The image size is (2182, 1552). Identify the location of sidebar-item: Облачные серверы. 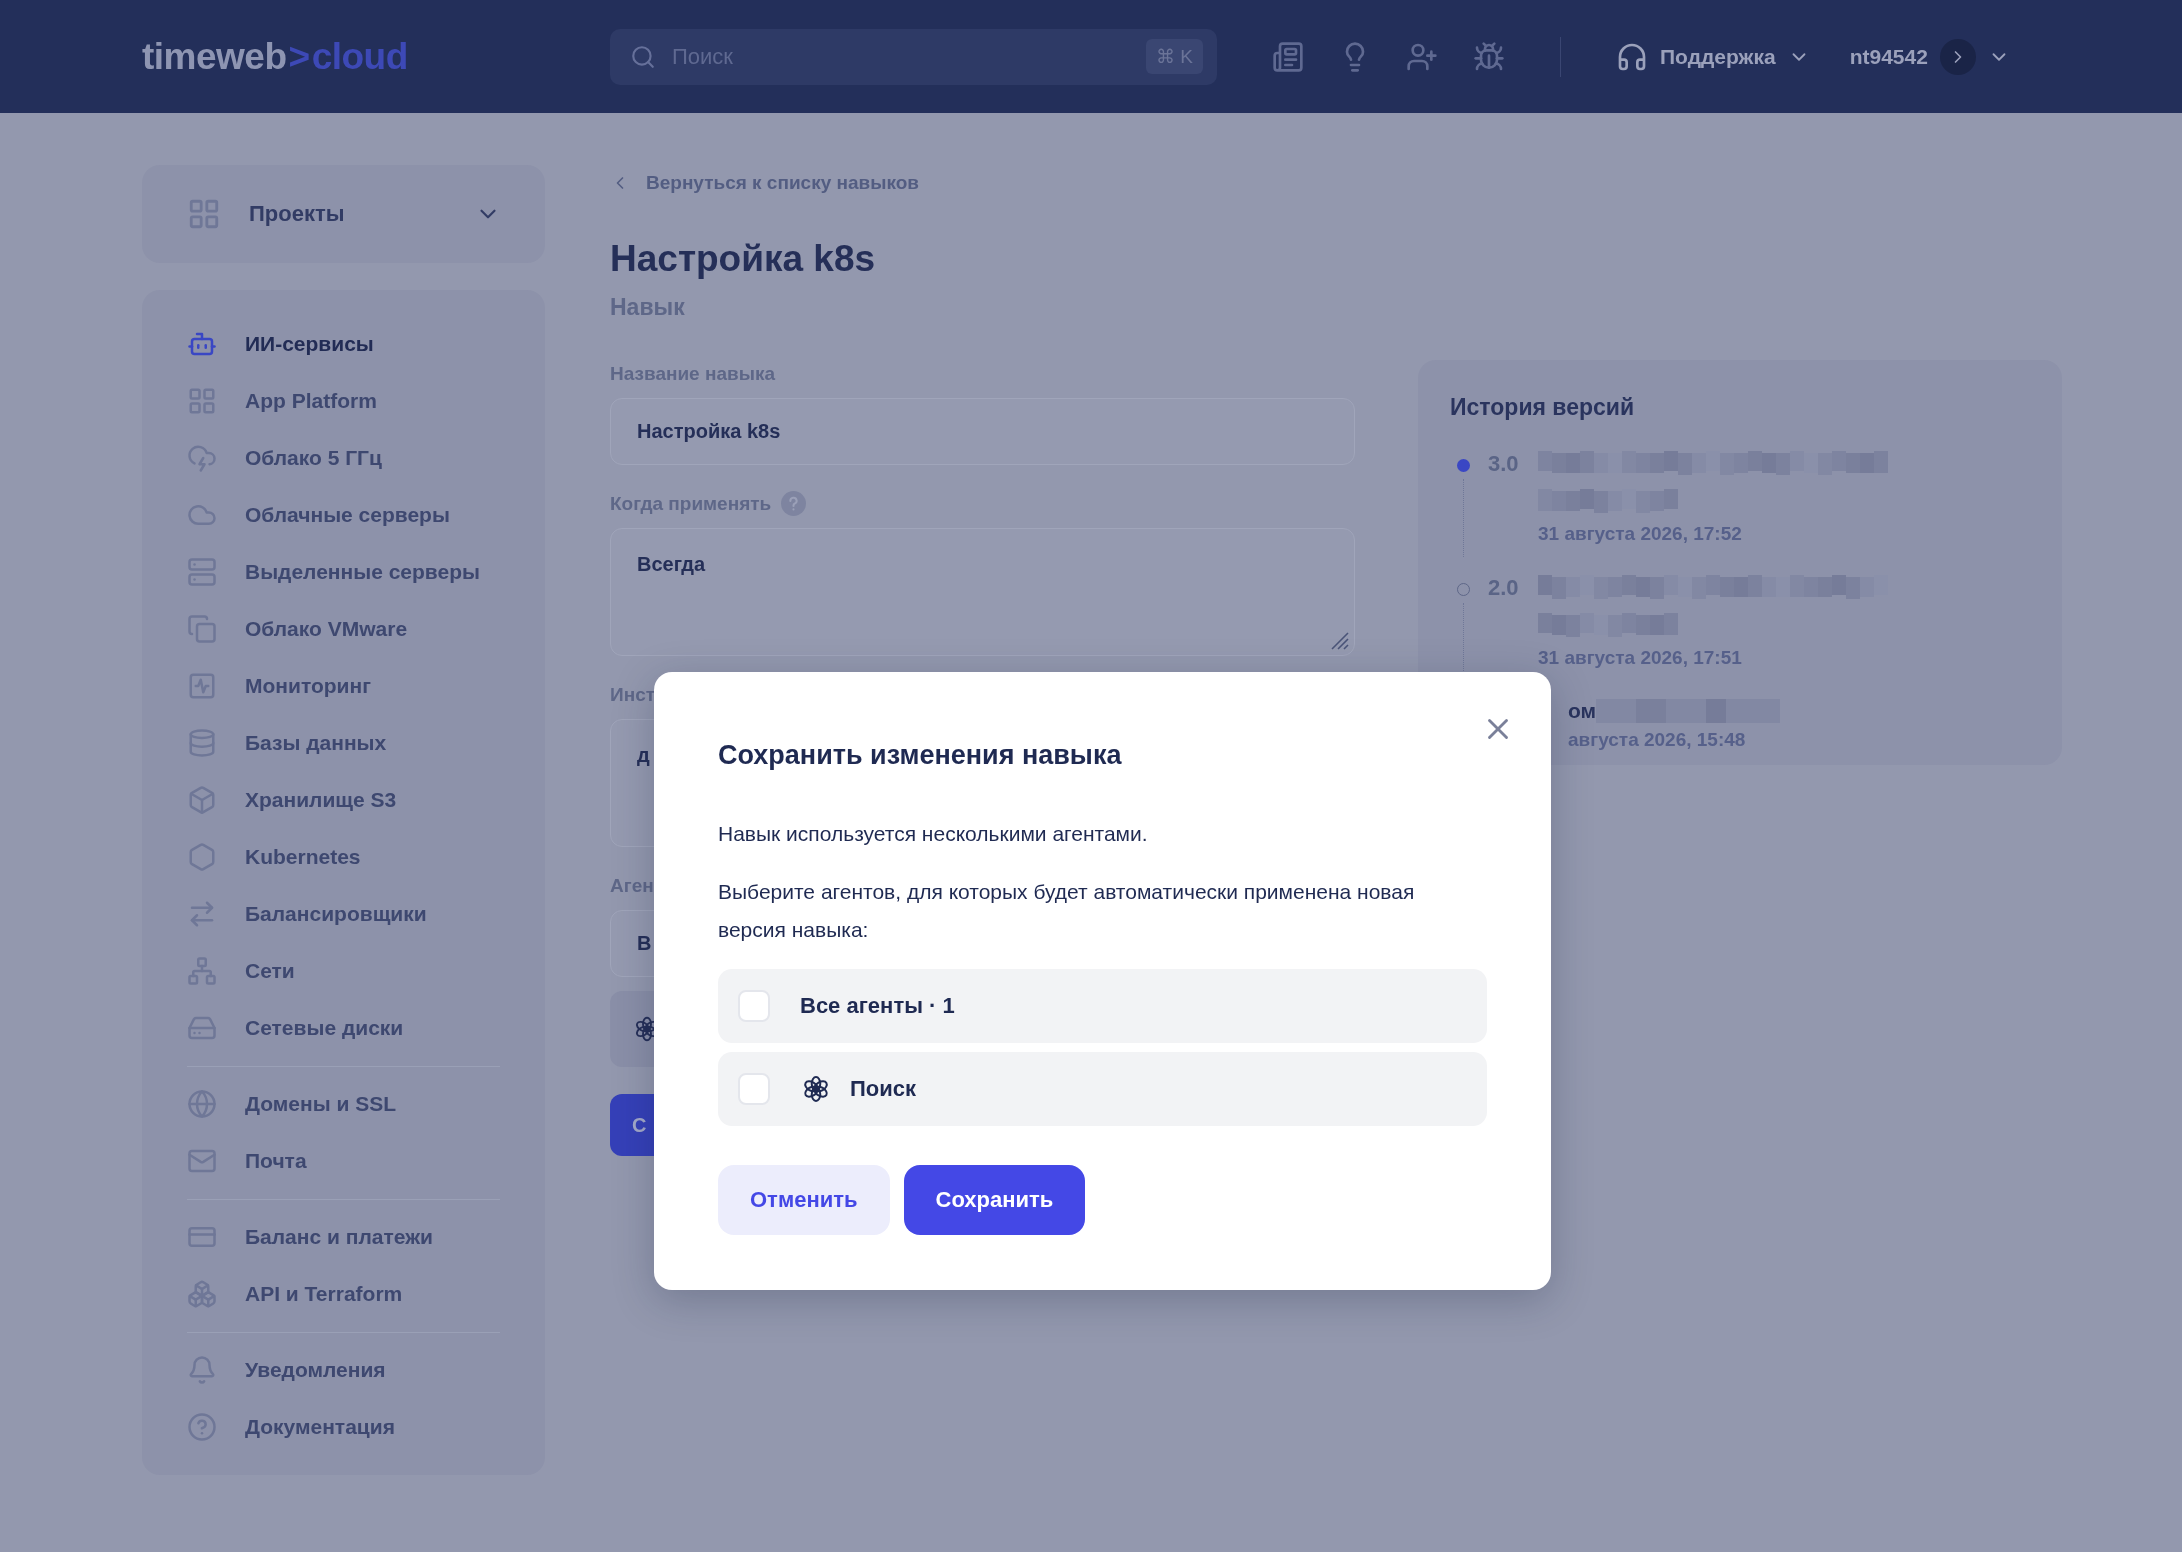
(343, 514).